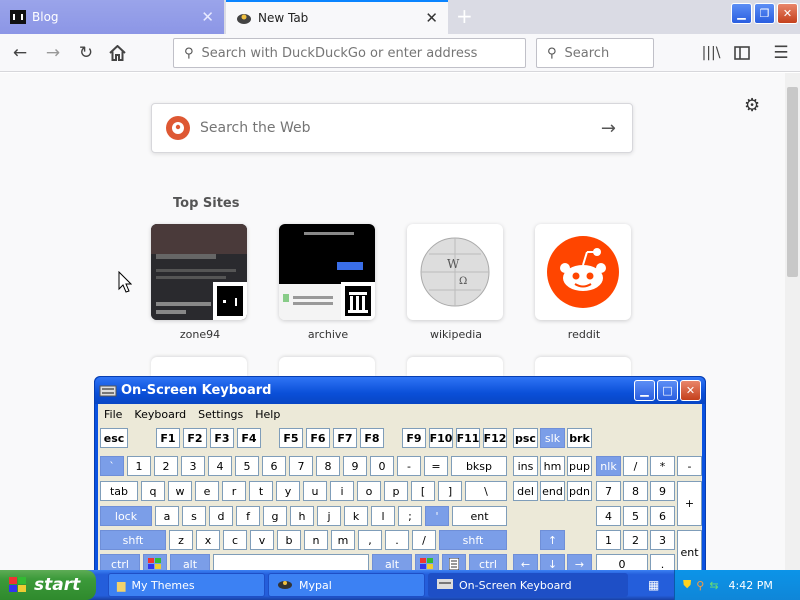  I want to click on search-input, so click(604, 53).